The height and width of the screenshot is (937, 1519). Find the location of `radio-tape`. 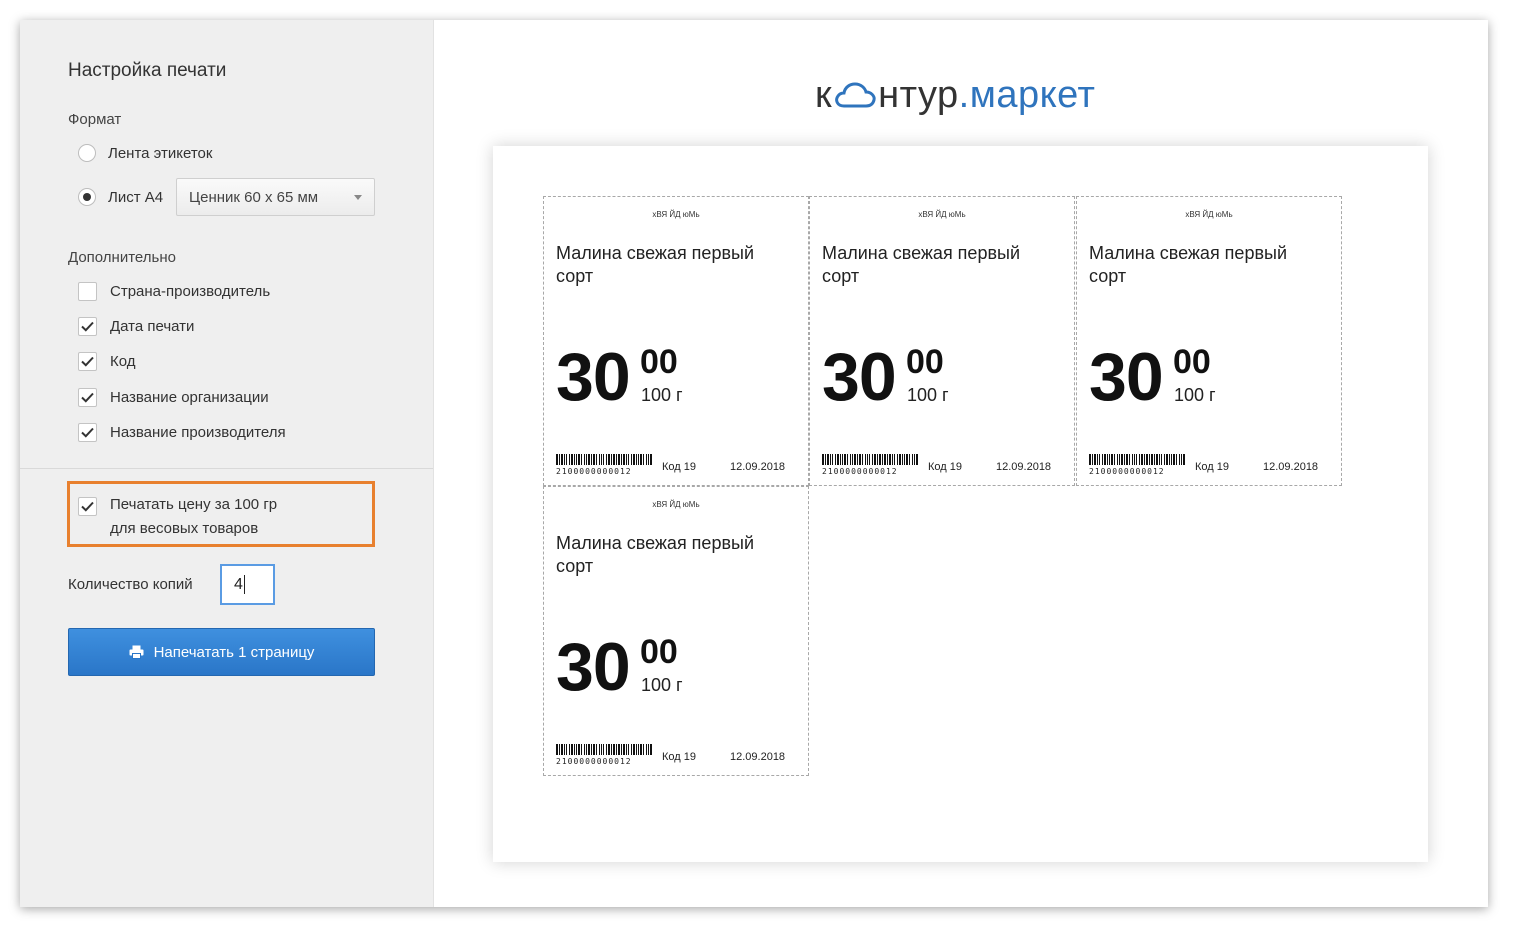

radio-tape is located at coordinates (87, 153).